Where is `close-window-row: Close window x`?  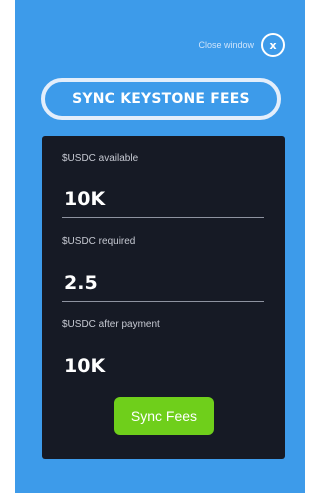 close-window-row: Close window x is located at coordinates (241, 45).